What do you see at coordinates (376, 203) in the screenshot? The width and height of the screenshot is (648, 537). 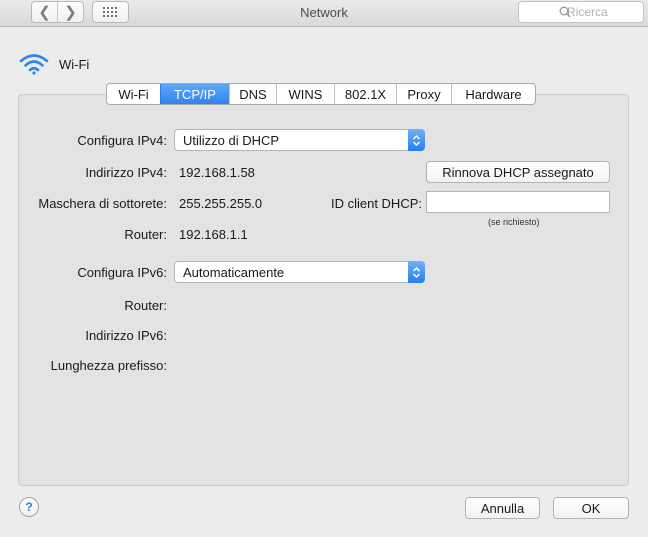 I see `dhcp-client-id-label: ID client DHCP:` at bounding box center [376, 203].